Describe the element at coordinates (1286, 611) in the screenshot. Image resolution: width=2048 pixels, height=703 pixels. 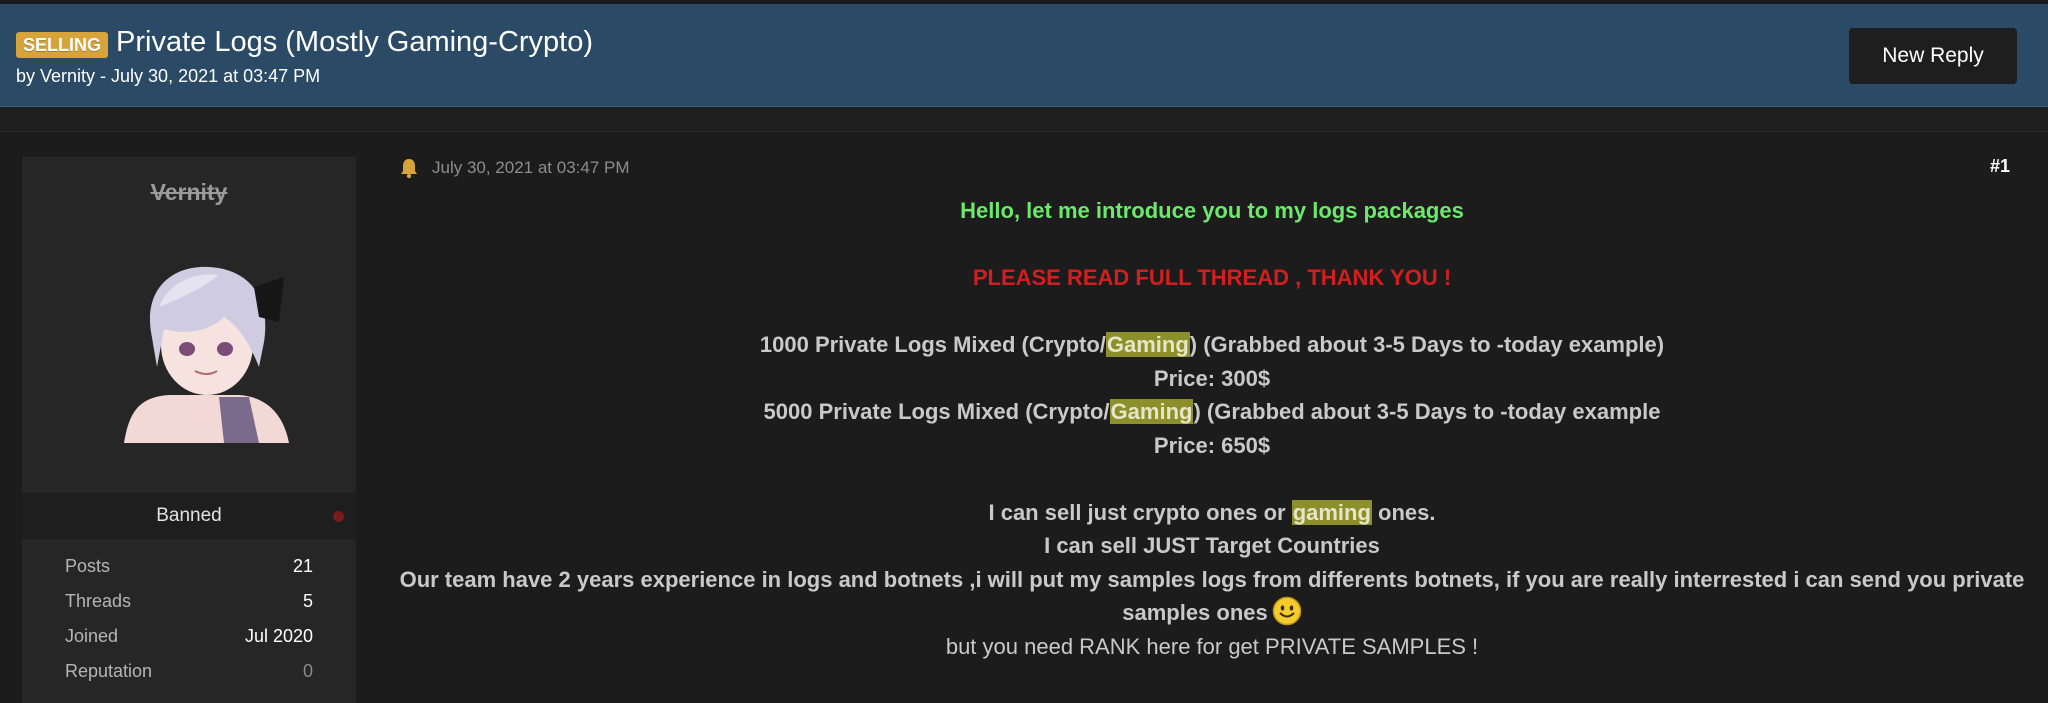
I see `smiley-icon` at that location.